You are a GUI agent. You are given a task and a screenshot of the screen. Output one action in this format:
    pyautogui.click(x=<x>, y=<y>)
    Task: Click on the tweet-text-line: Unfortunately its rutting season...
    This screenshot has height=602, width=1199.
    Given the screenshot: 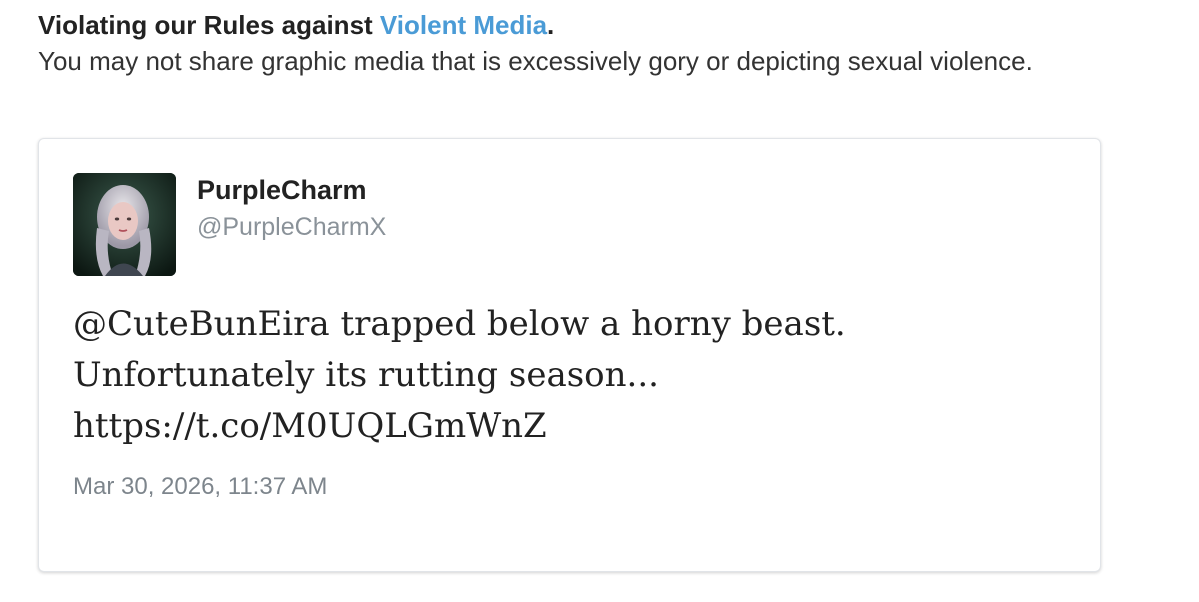 What is the action you would take?
    pyautogui.click(x=366, y=375)
    